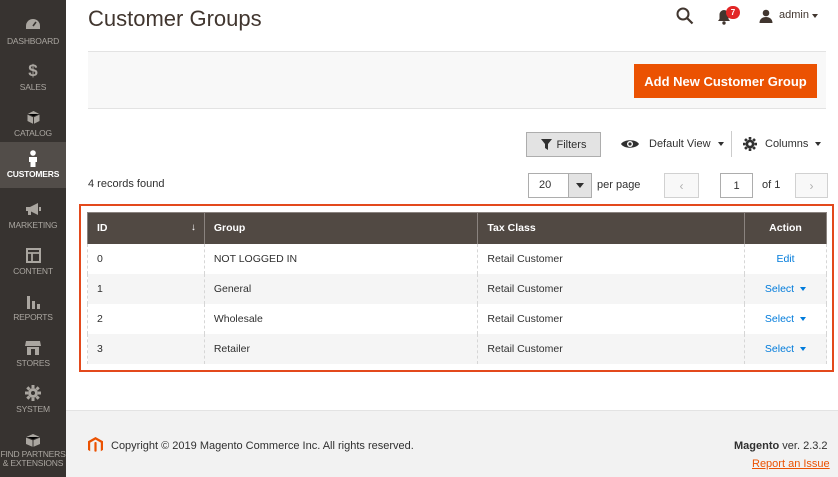 This screenshot has width=838, height=477. Describe the element at coordinates (785, 228) in the screenshot. I see `column-header-action: Action` at that location.